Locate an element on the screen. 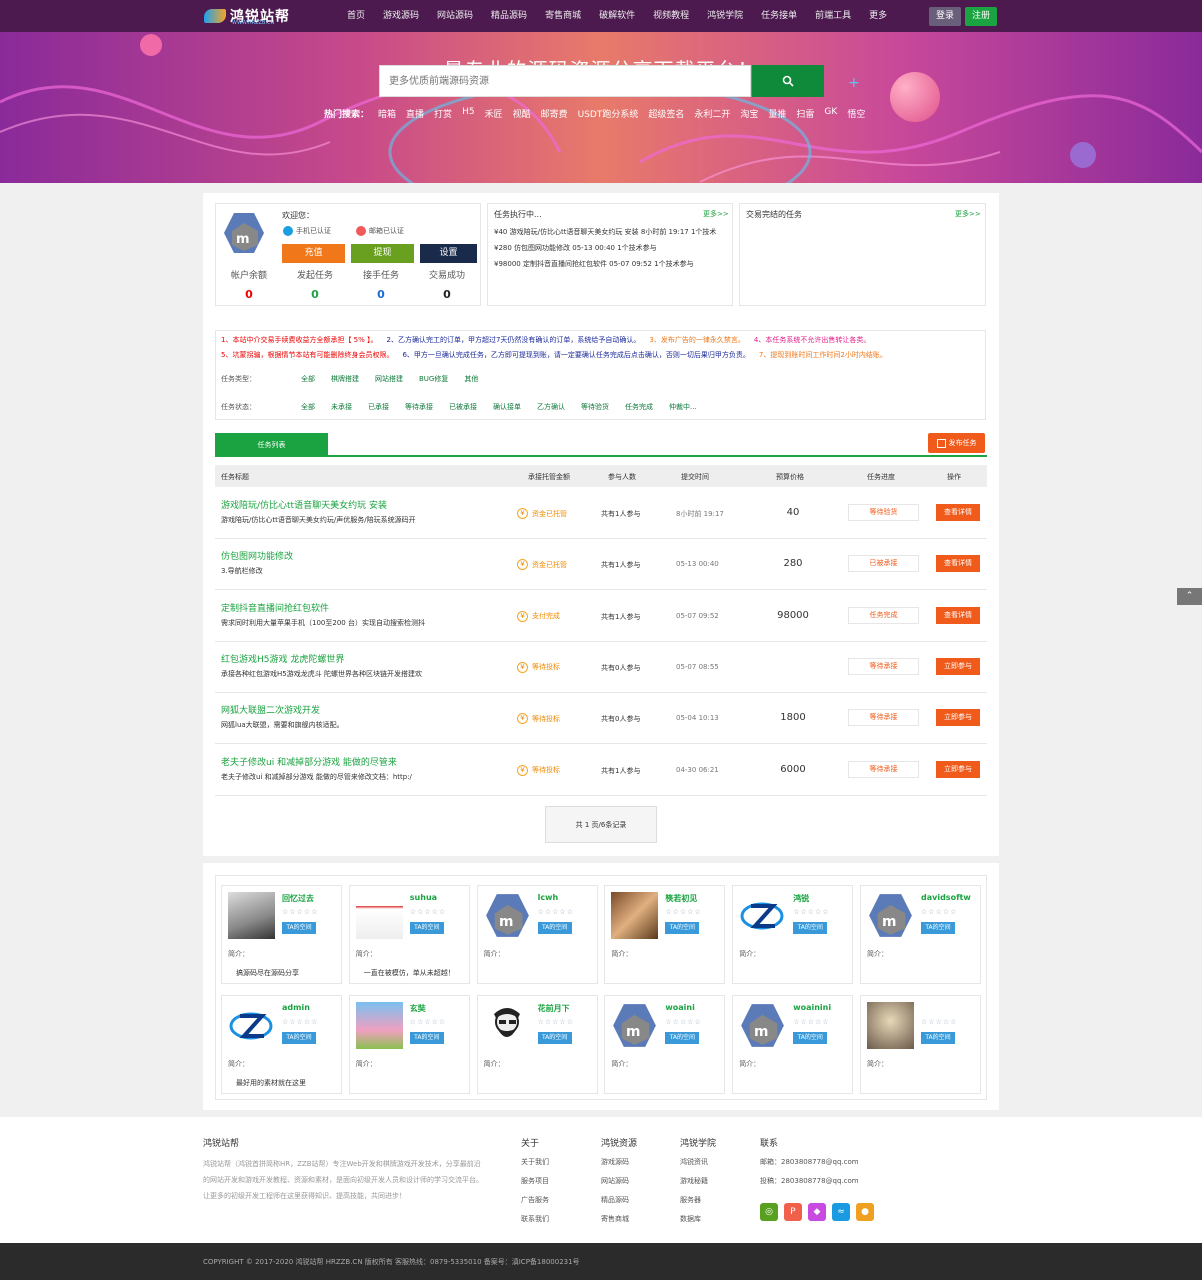 The width and height of the screenshot is (1202, 1280). recharge-button: 充值 is located at coordinates (313, 253).